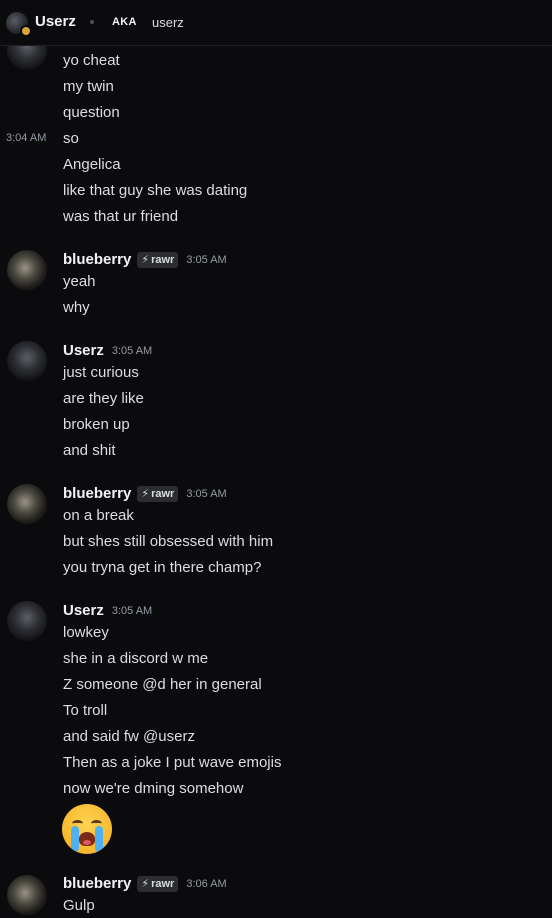 This screenshot has width=552, height=918. I want to click on message-line: are they like, so click(103, 398).